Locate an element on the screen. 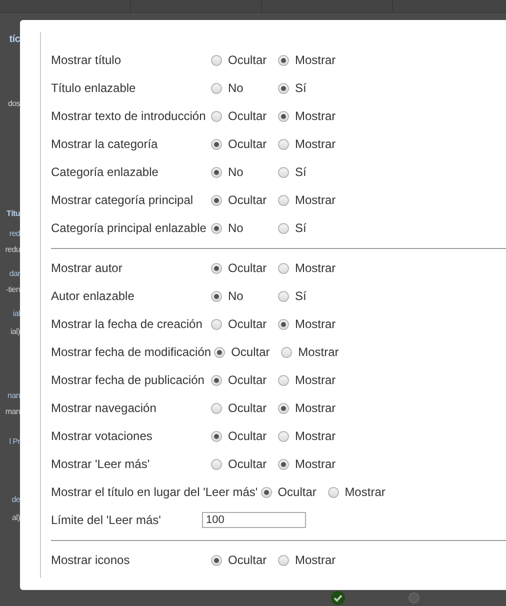 The height and width of the screenshot is (606, 506). article-link: ial is located at coordinates (16, 314).